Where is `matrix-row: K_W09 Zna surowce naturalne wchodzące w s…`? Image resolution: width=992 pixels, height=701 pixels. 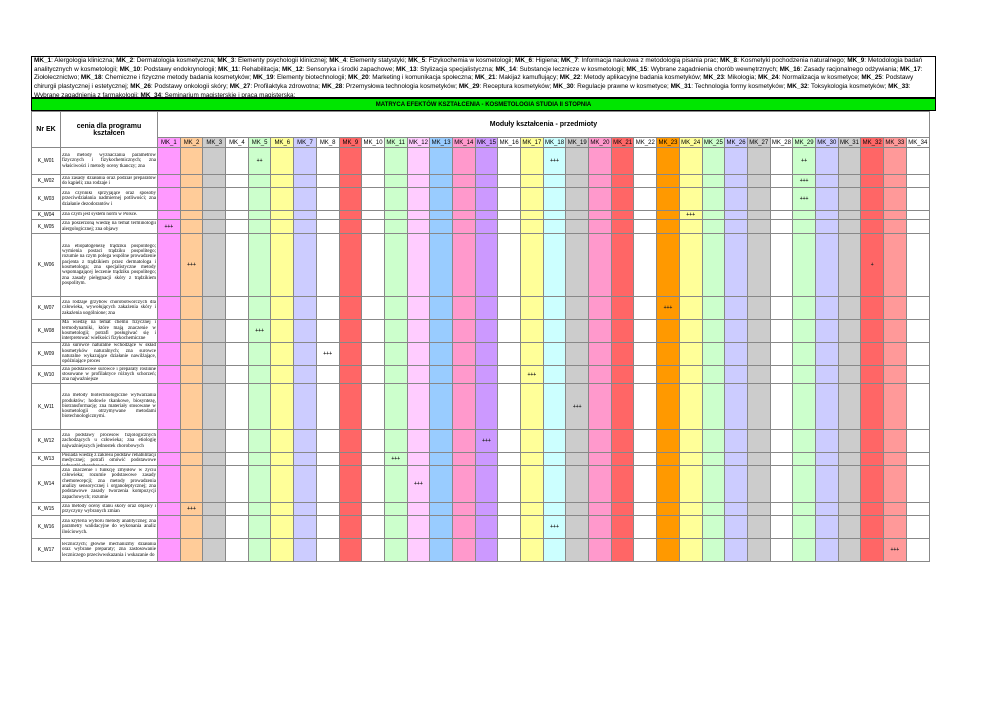
matrix-row: K_W09 Zna surowce naturalne wchodzące w s… is located at coordinates (480, 354).